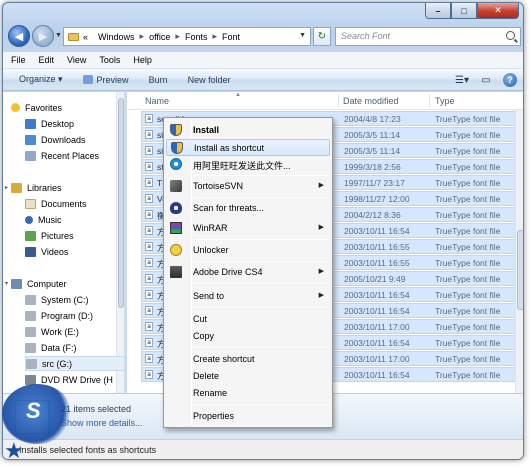  I want to click on nav-music: Music, so click(74, 219).